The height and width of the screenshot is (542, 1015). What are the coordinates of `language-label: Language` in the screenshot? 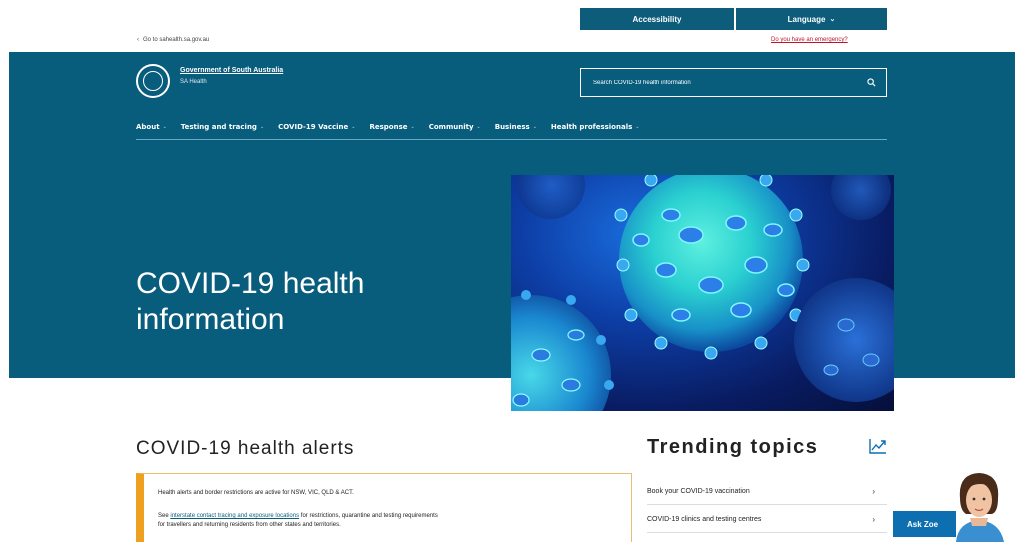 It's located at (806, 19).